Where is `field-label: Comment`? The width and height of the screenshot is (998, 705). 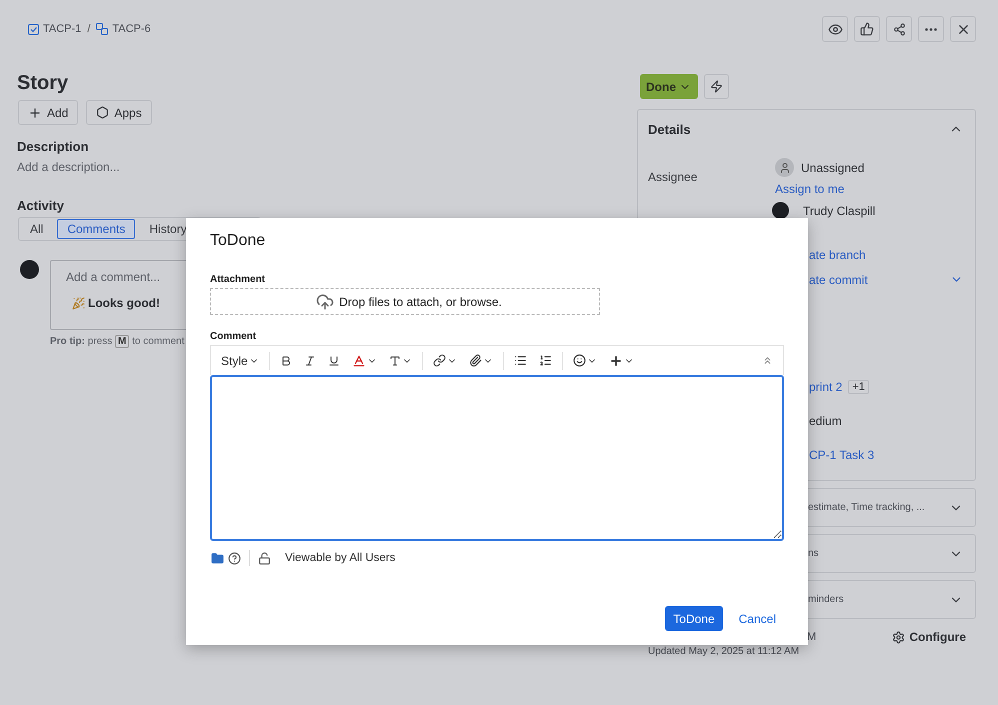
field-label: Comment is located at coordinates (234, 336).